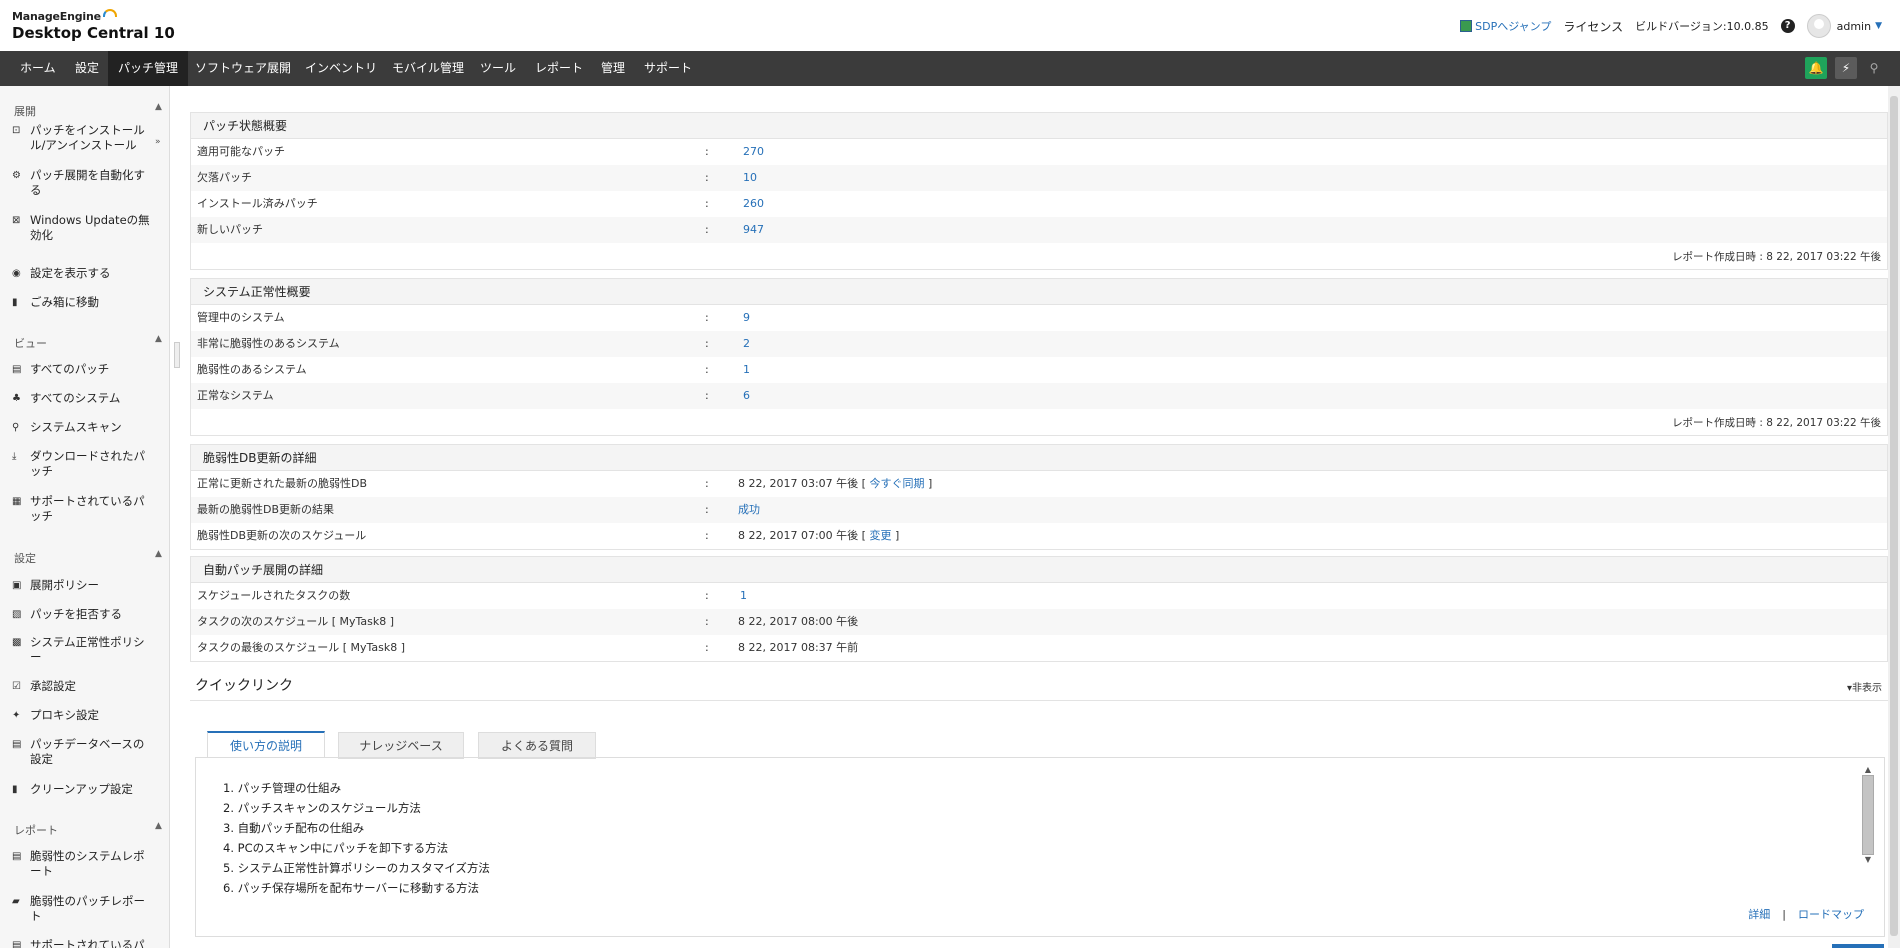  Describe the element at coordinates (17, 614) in the screenshot. I see `decline-icon: ▧` at that location.